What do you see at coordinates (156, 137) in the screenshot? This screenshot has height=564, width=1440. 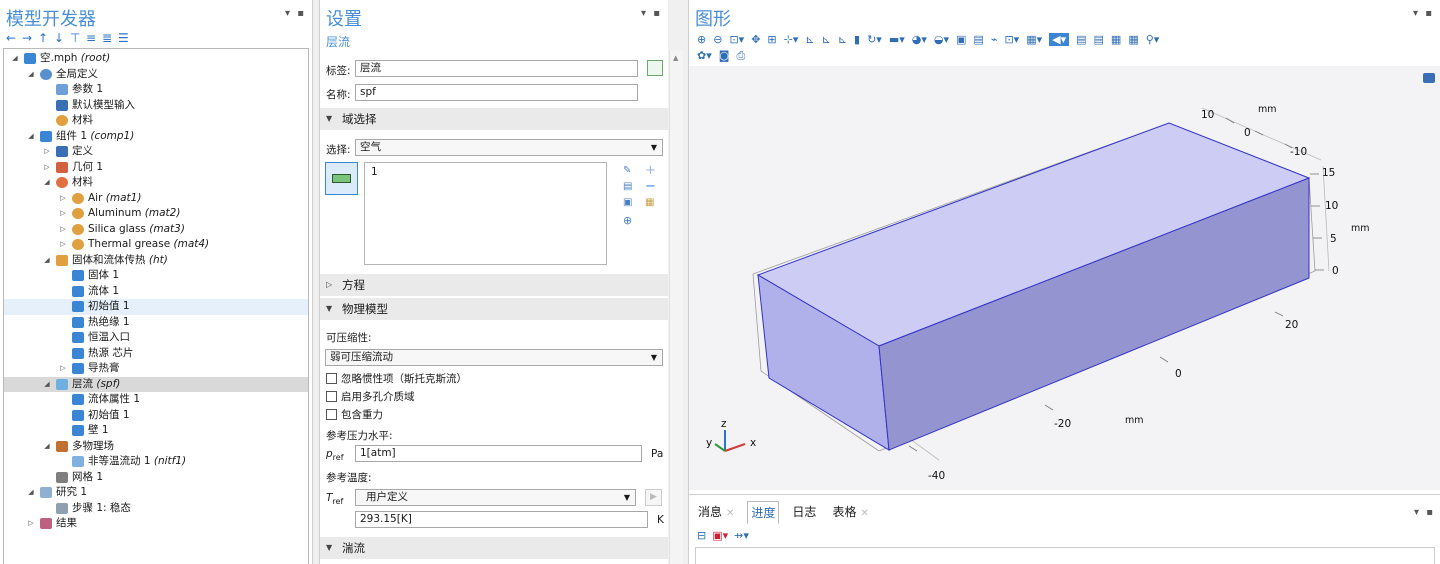 I see `tree-item: ◢ 组件 1 (comp1)` at bounding box center [156, 137].